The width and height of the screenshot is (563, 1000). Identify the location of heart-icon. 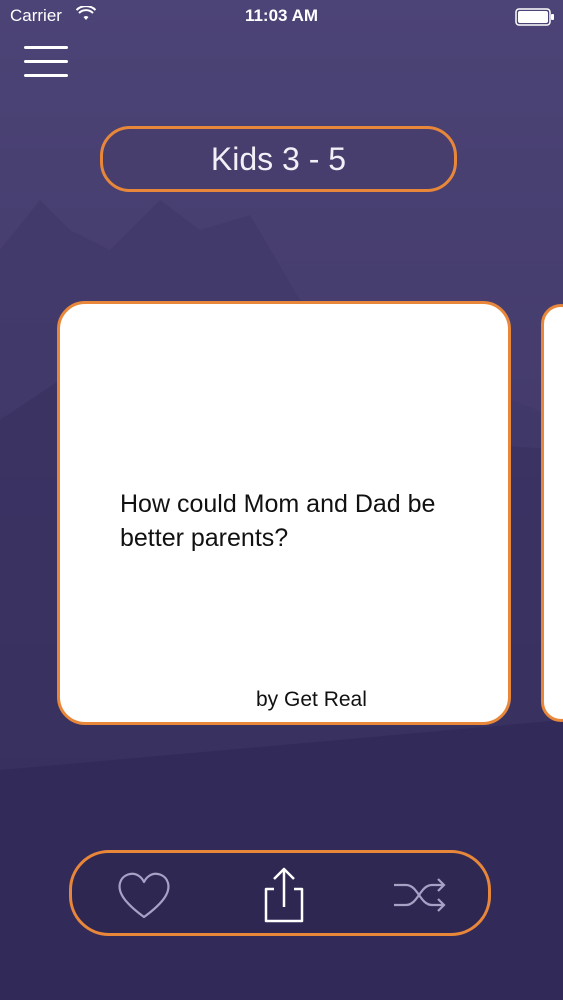
(144, 895).